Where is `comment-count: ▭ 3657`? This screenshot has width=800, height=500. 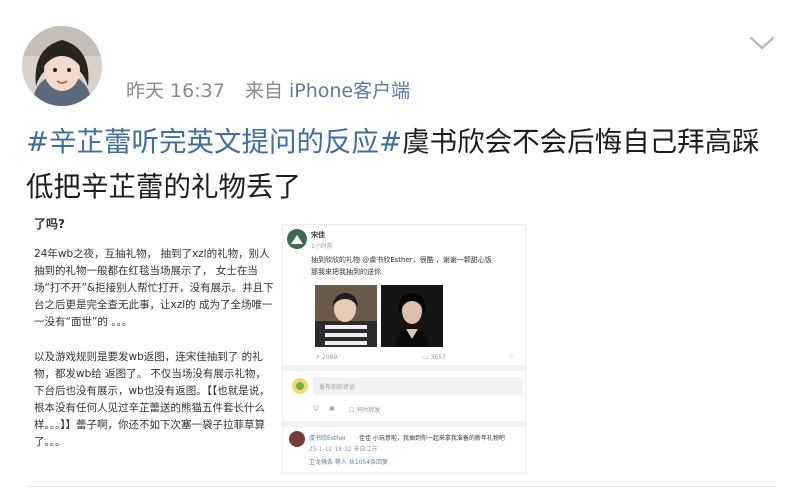 comment-count: ▭ 3657 is located at coordinates (434, 357).